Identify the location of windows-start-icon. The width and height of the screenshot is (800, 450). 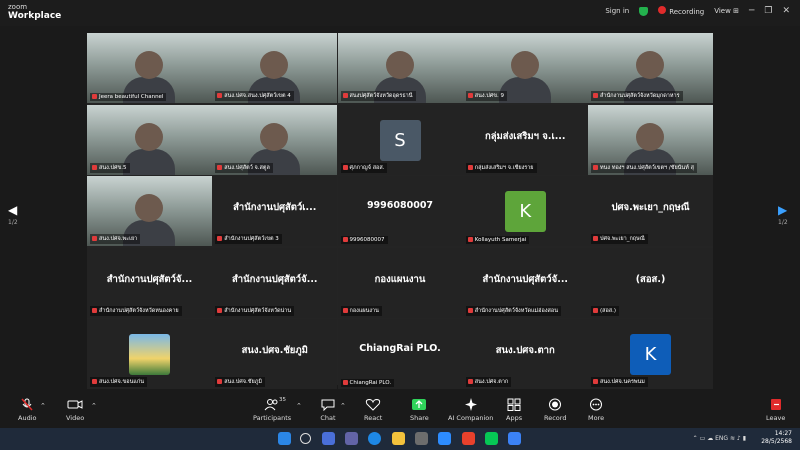
(284, 438).